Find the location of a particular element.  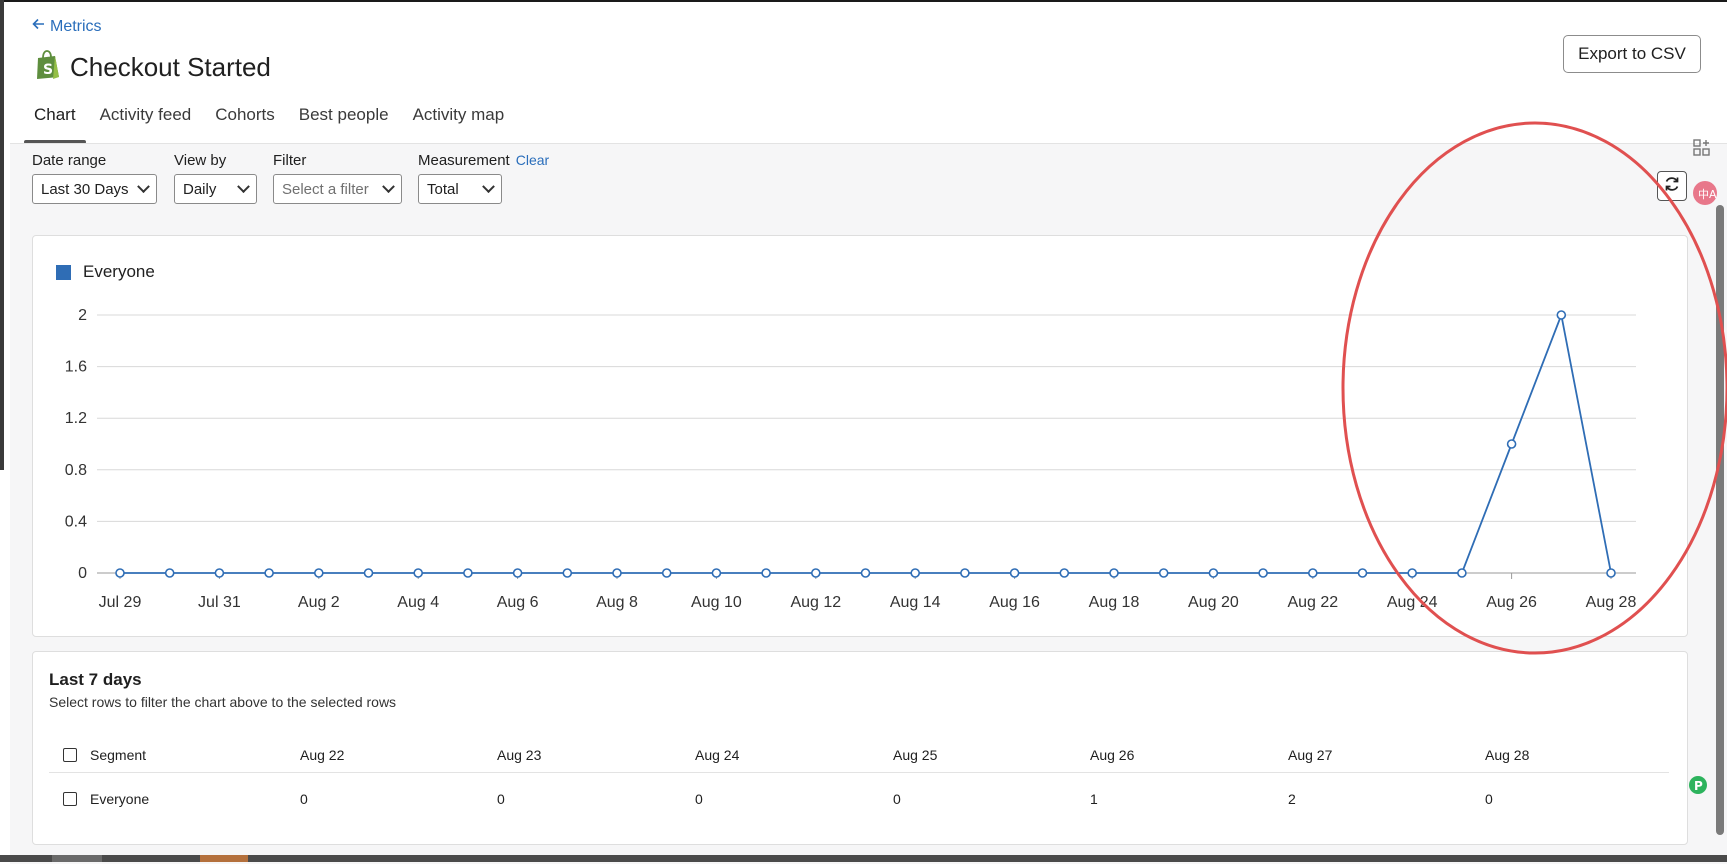

x-tick-label: Aug 14 is located at coordinates (915, 602).